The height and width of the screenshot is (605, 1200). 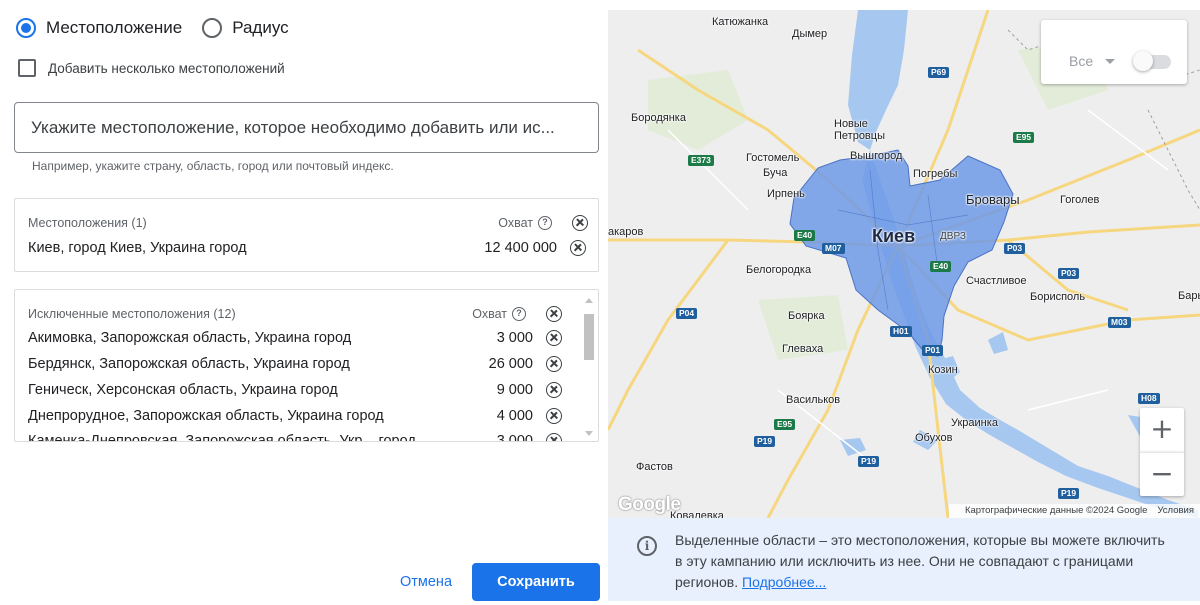 What do you see at coordinates (935, 174) in the screenshot?
I see `map-label-pogreby: Погребы` at bounding box center [935, 174].